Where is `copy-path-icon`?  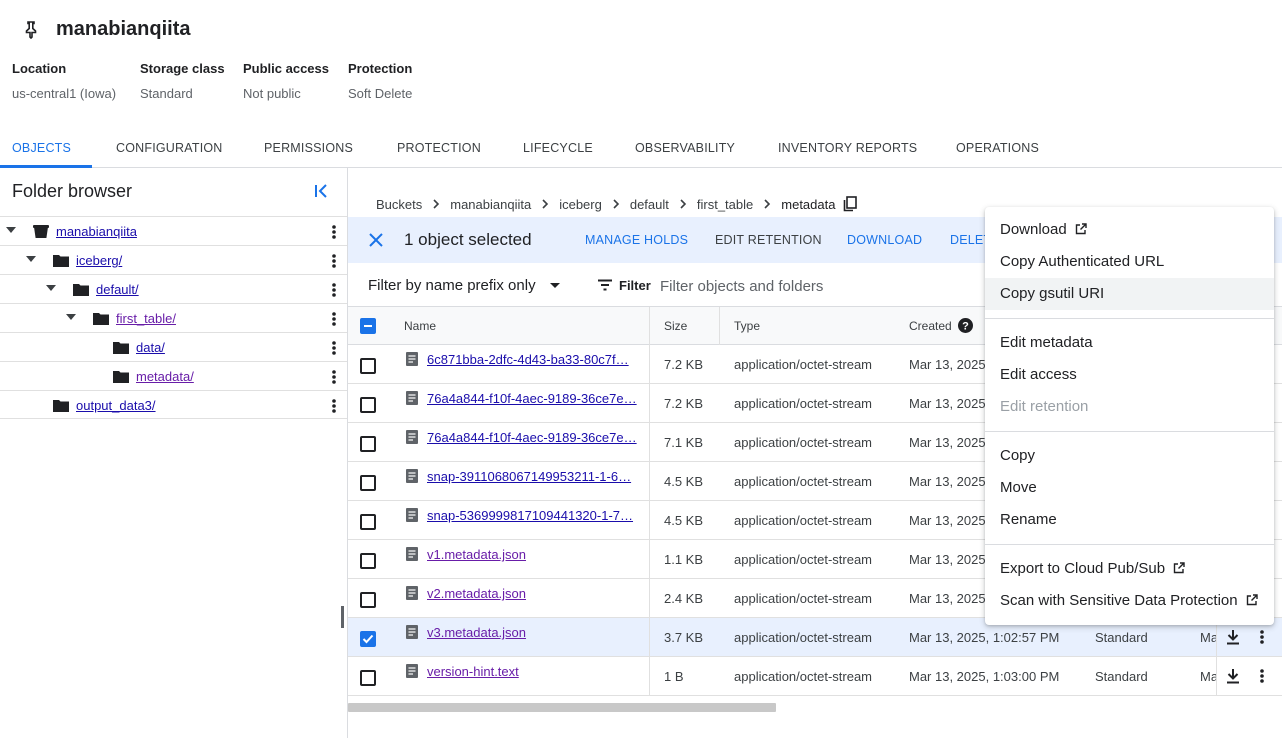
copy-path-icon is located at coordinates (850, 204).